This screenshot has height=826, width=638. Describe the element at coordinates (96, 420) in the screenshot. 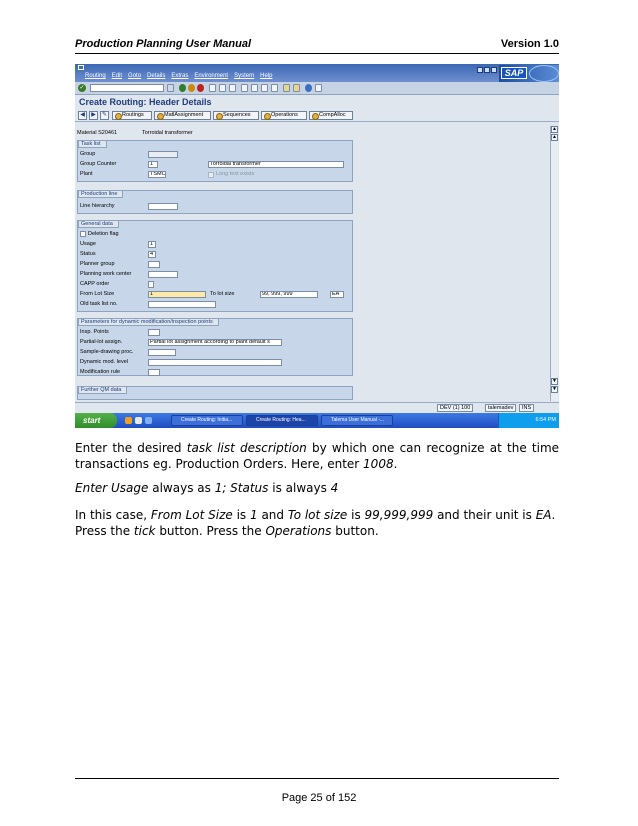

I see `start-button: start` at that location.